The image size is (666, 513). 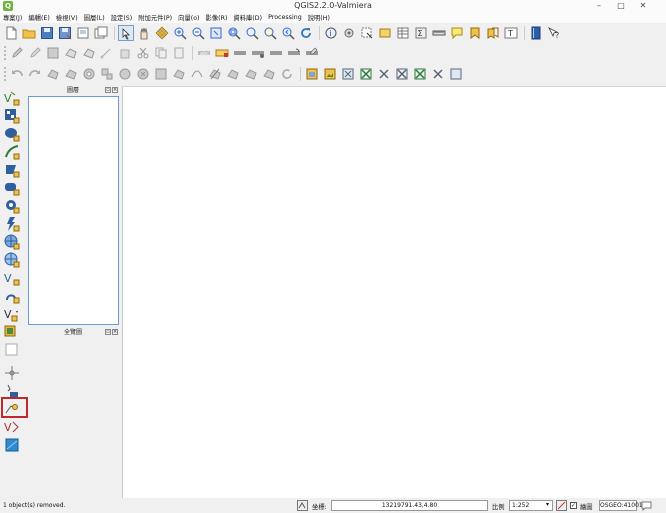 What do you see at coordinates (204, 53) in the screenshot?
I see `label-tool-icon: abc` at bounding box center [204, 53].